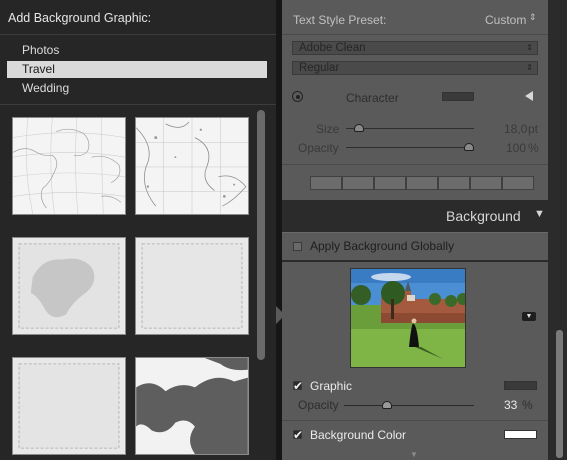  What do you see at coordinates (331, 386) in the screenshot?
I see `graphic-label: Graphic` at bounding box center [331, 386].